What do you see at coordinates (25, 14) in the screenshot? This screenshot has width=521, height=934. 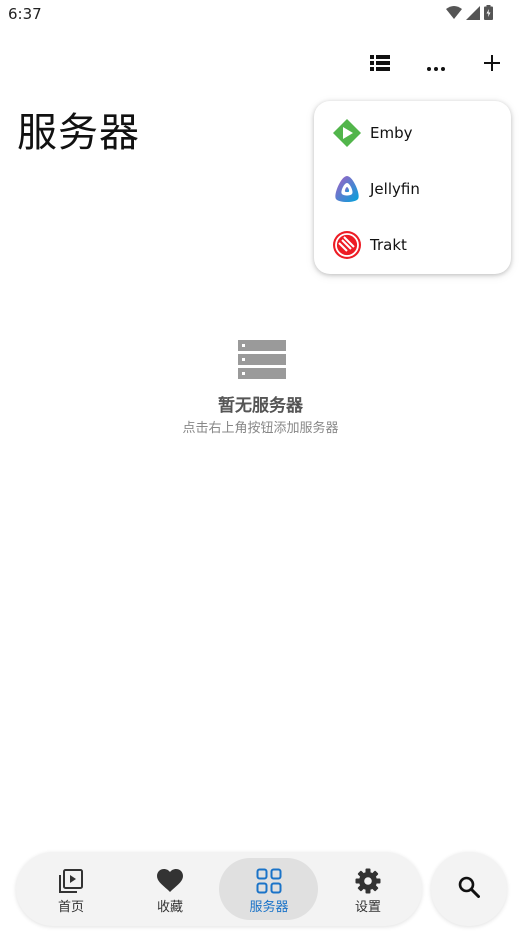 I see `status-time: 6:37` at bounding box center [25, 14].